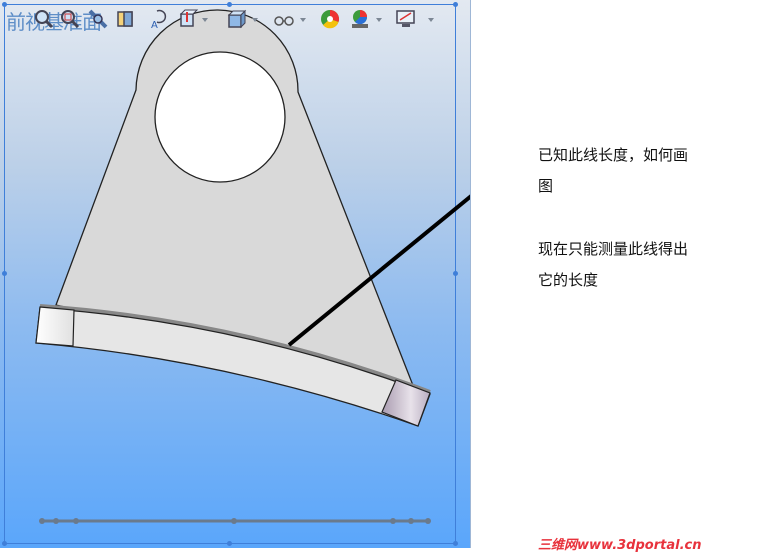  Describe the element at coordinates (620, 545) in the screenshot. I see `site-watermark: 三维网www.3dportal.cn` at that location.